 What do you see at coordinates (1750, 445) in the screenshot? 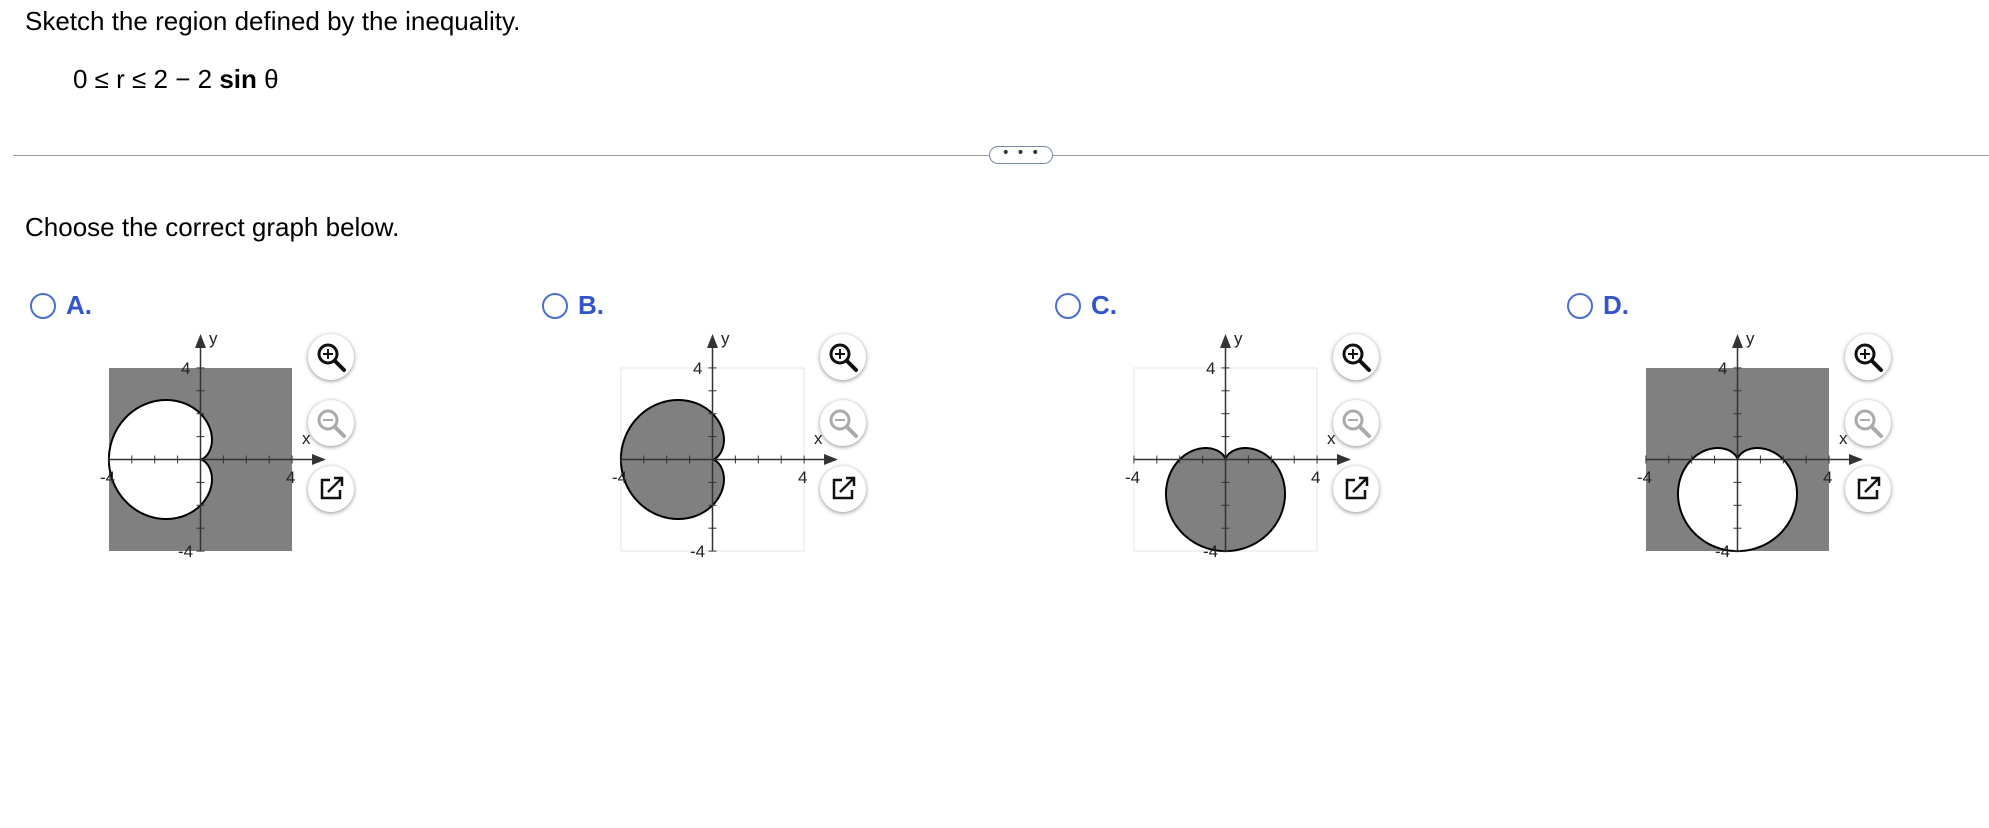
I see `option-d-graph: x y 4 -4 4 -4` at bounding box center [1750, 445].